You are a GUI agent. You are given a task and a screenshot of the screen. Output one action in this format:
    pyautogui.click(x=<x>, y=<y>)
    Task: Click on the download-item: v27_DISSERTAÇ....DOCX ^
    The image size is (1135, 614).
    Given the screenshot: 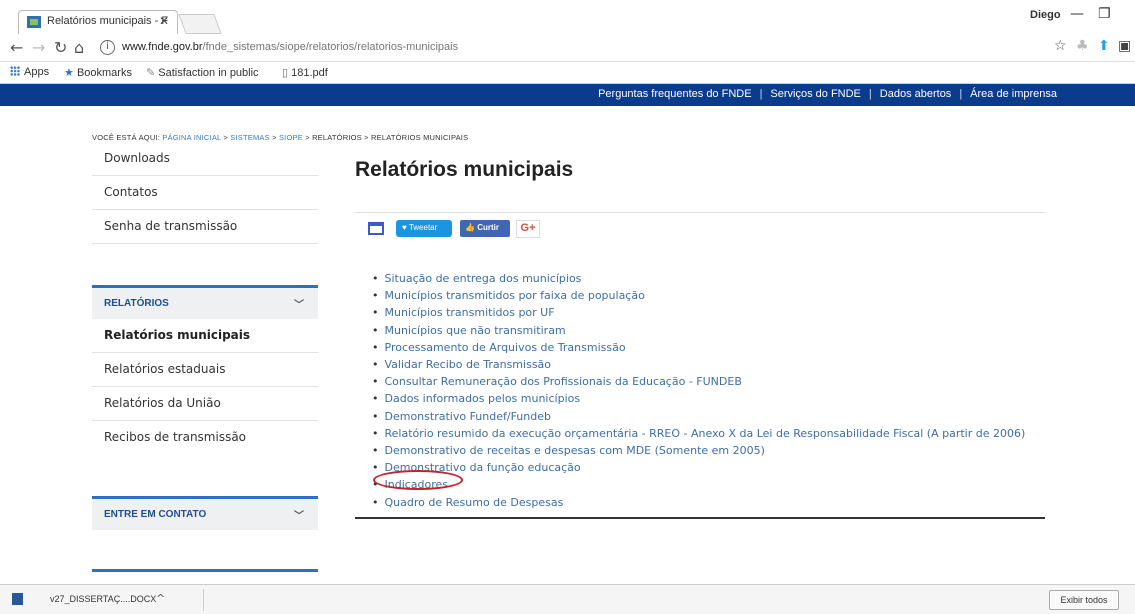 What is the action you would take?
    pyautogui.click(x=106, y=600)
    